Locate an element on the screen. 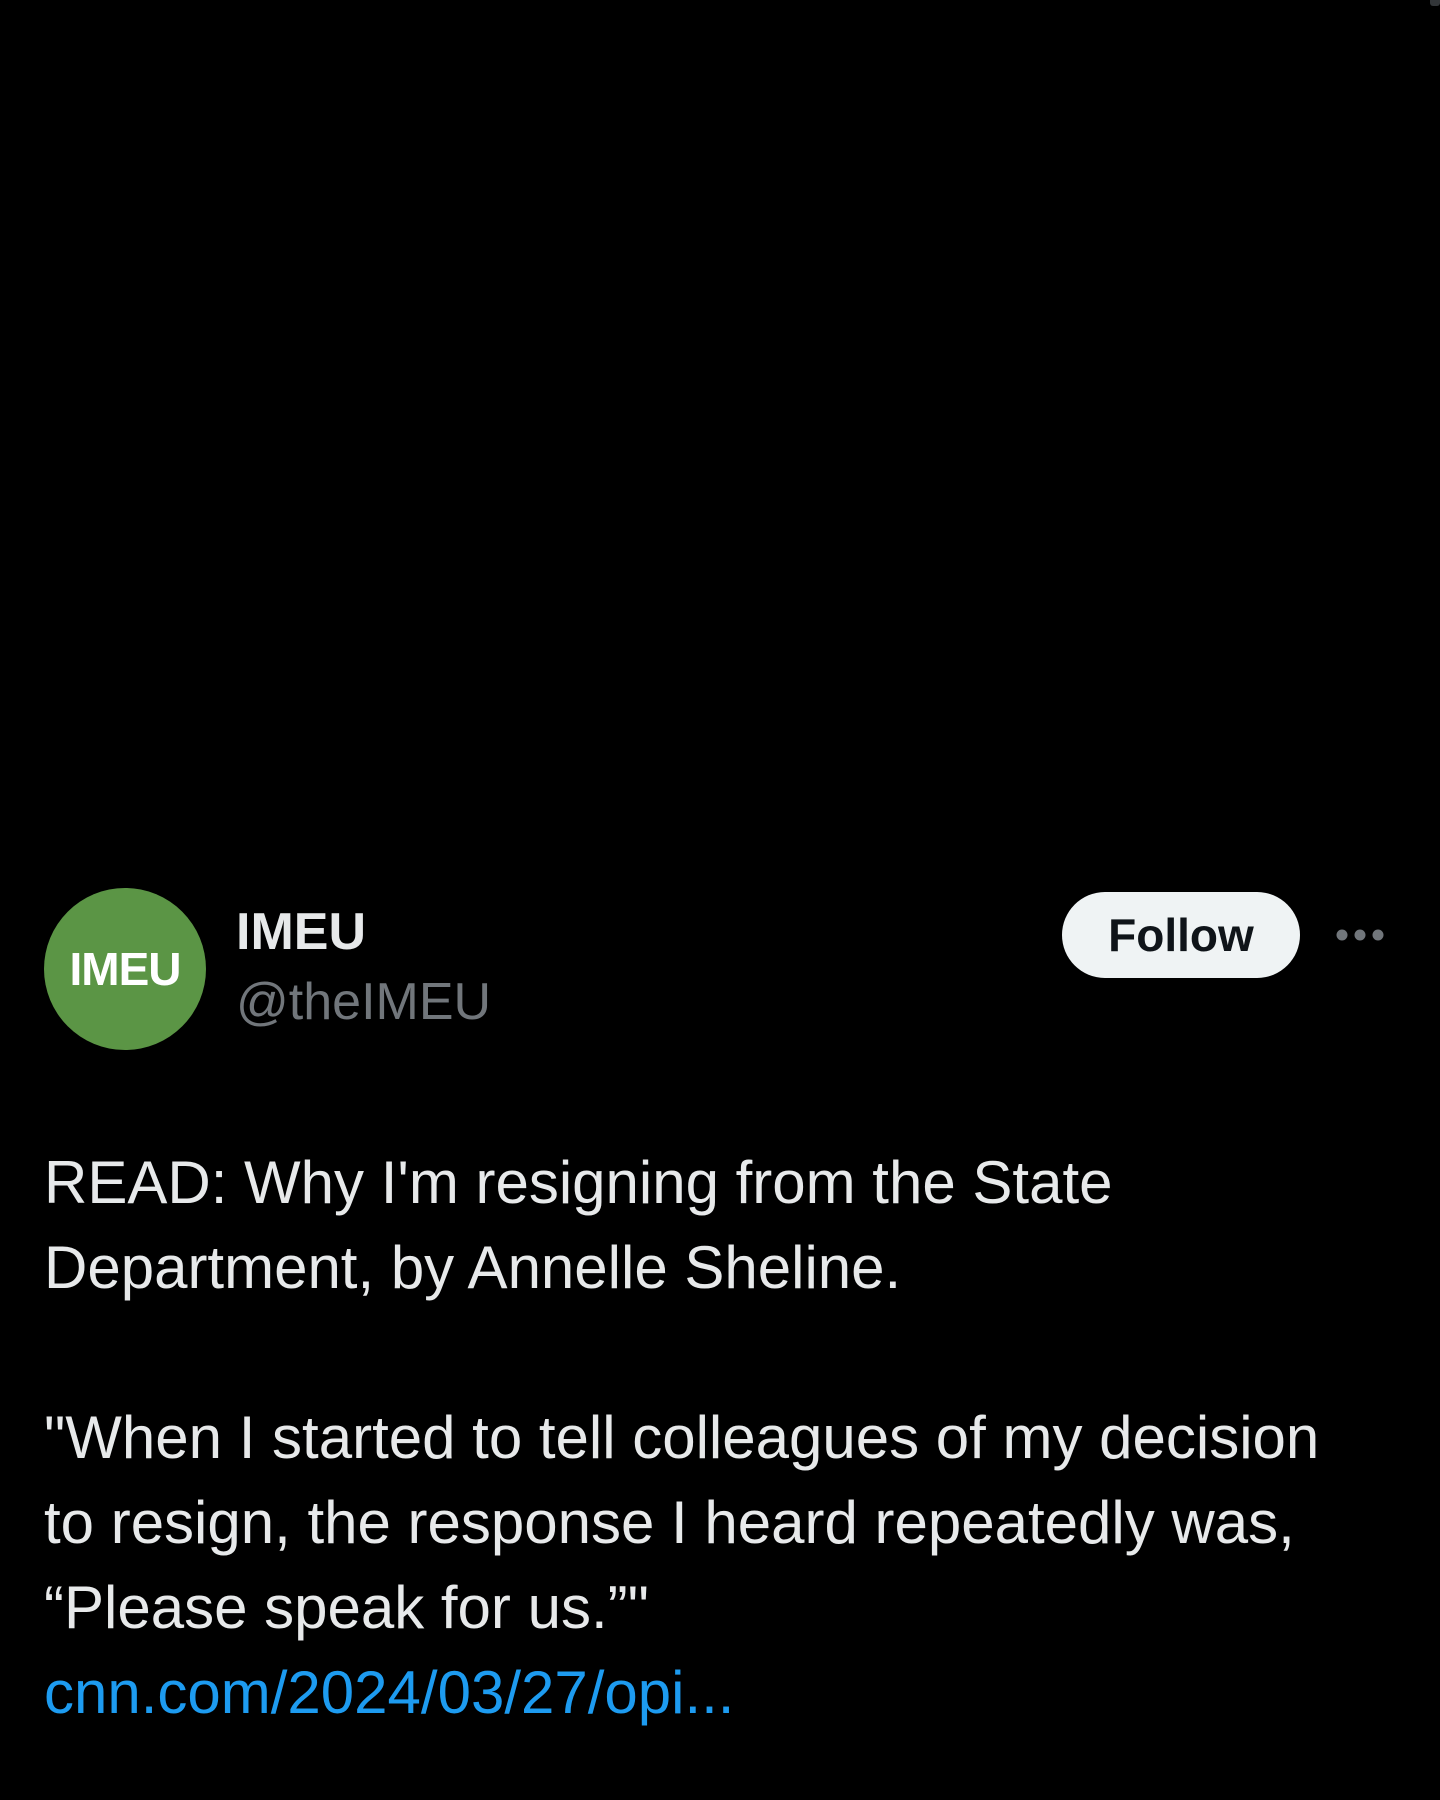 Image resolution: width=1440 pixels, height=1800 pixels. more-horizontal-icon is located at coordinates (1360, 935).